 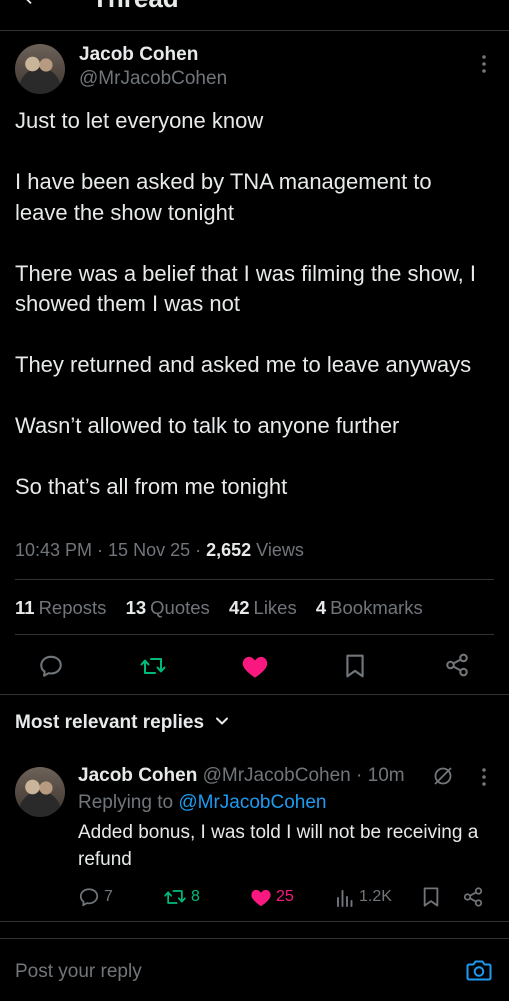 I want to click on page-title: Thread, so click(x=135, y=7).